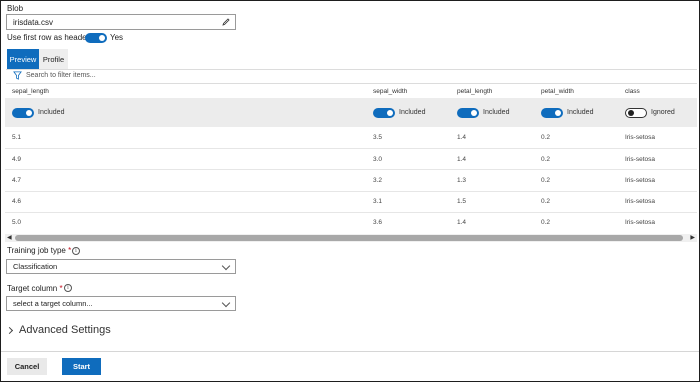  I want to click on pencil-icon, so click(226, 23).